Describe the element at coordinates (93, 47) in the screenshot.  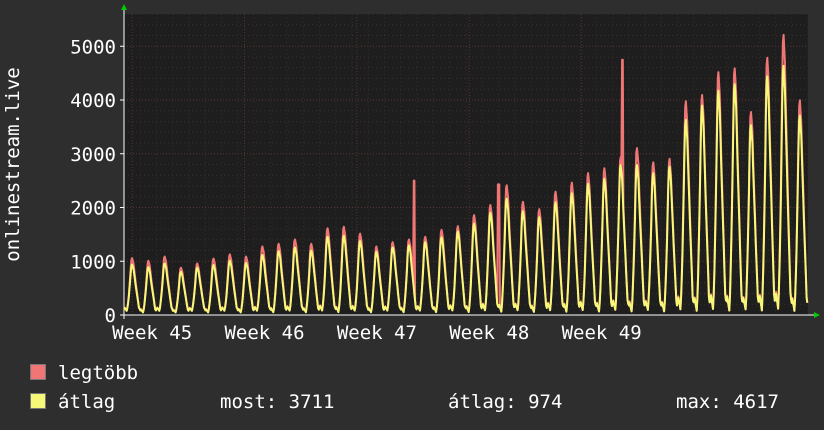
I see `y-tick-label: 5000` at that location.